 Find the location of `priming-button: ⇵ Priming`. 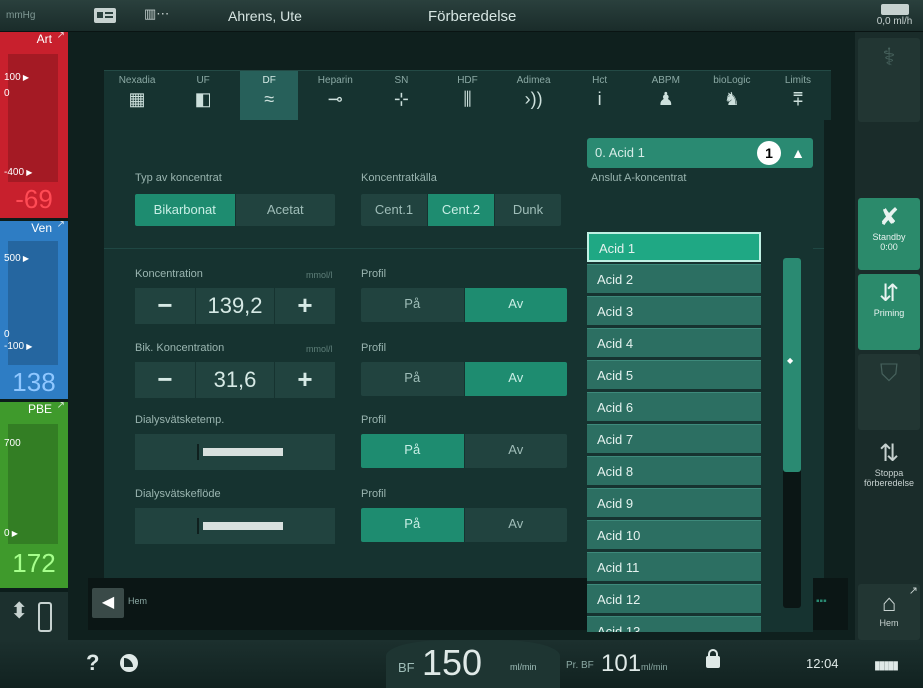

priming-button: ⇵ Priming is located at coordinates (889, 312).